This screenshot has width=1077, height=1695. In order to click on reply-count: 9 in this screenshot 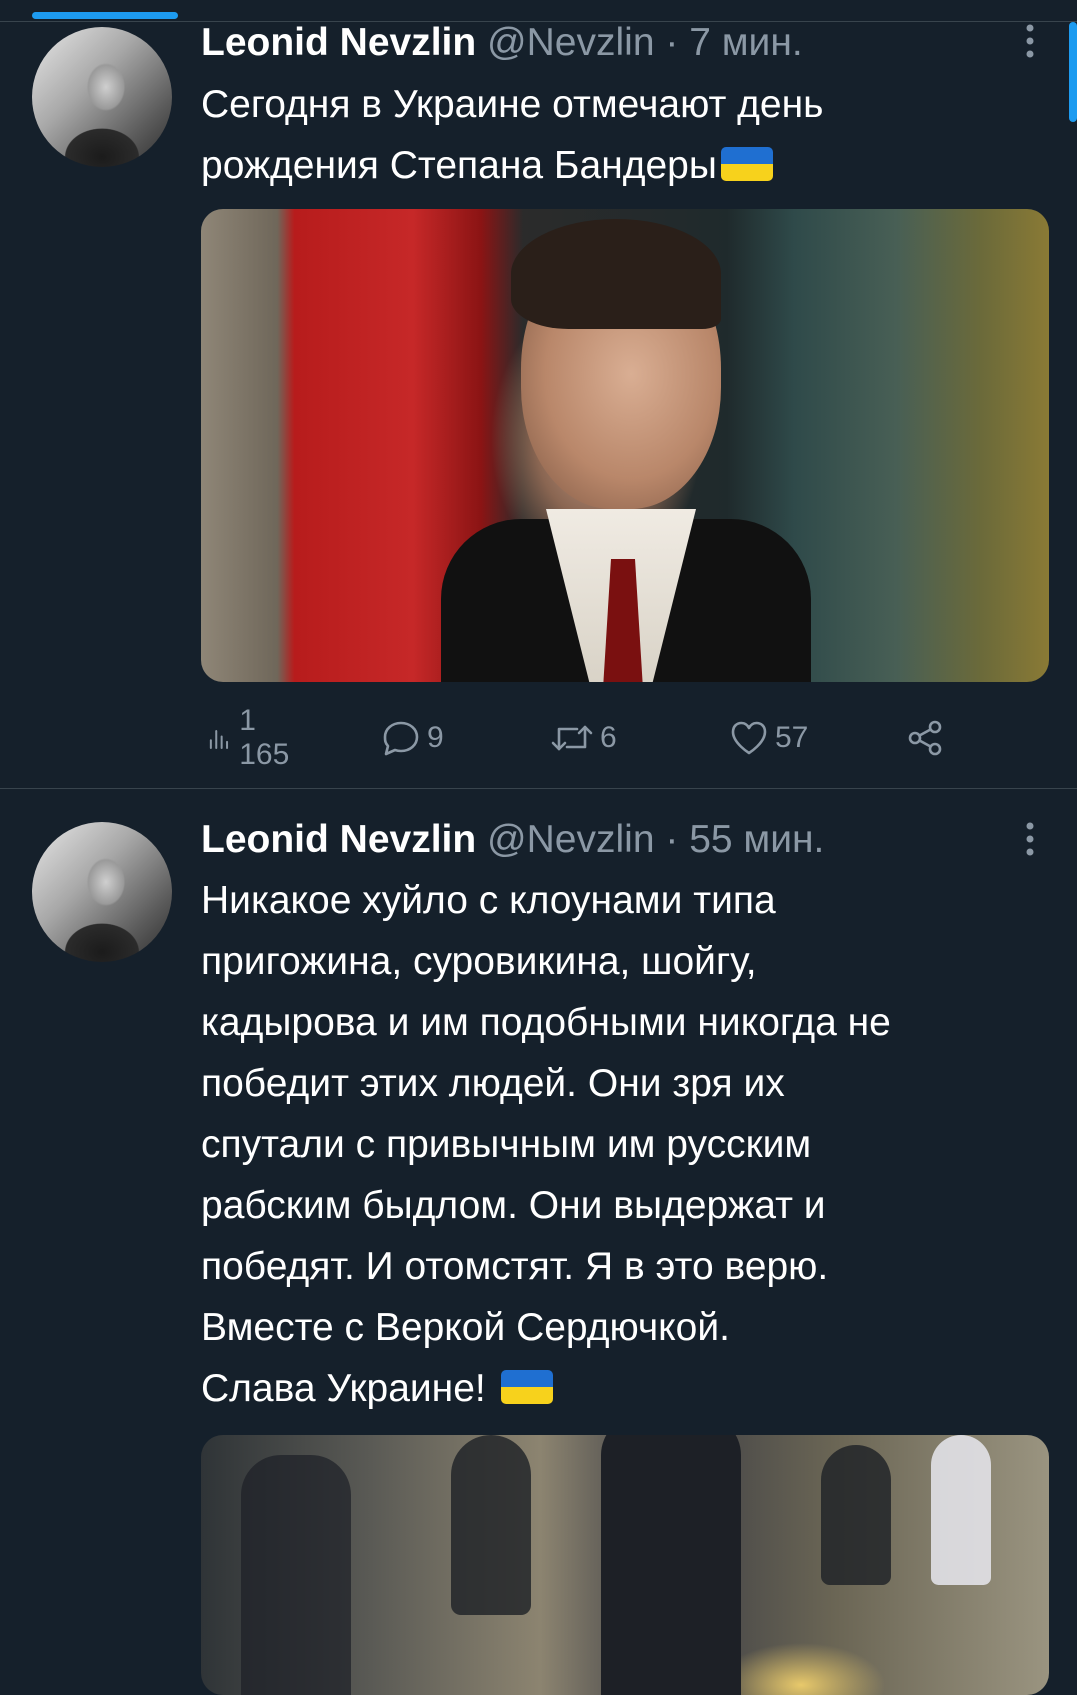, I will do `click(435, 737)`.